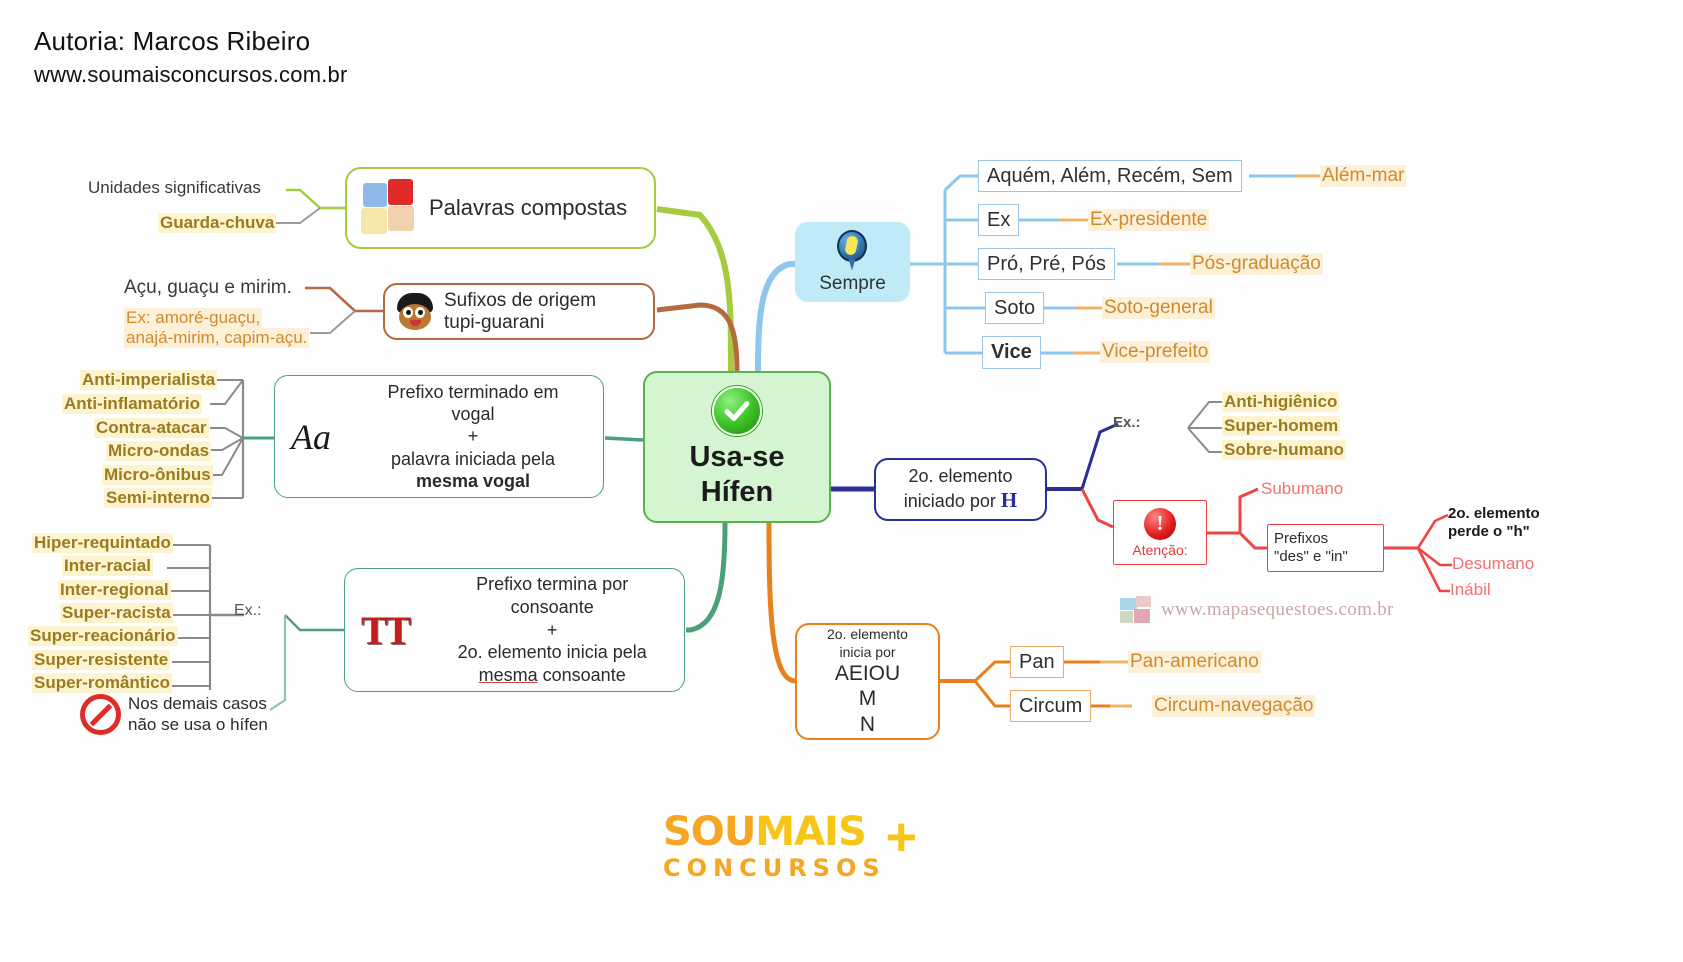 This screenshot has height=962, width=1683. What do you see at coordinates (552, 606) in the screenshot?
I see `consoante-line2: consoante` at bounding box center [552, 606].